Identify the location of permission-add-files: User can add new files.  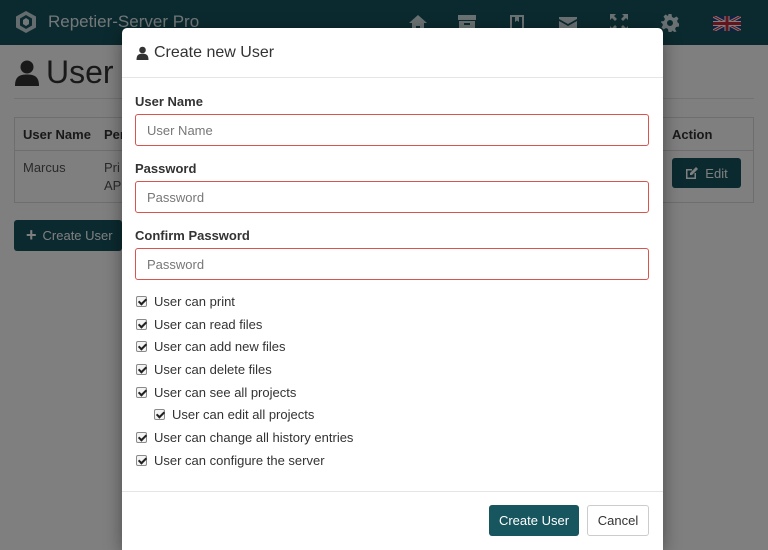
(211, 346).